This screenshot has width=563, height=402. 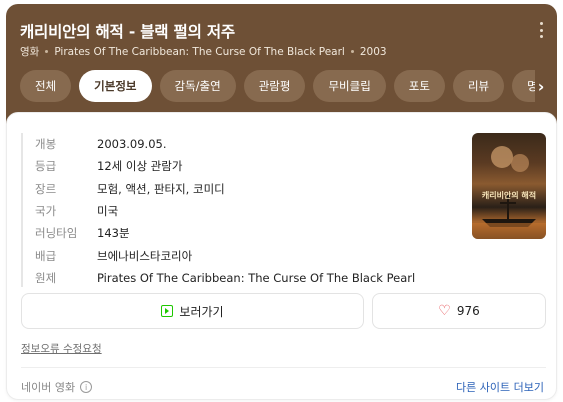 I want to click on tab-bar: 전체 기본정보 감독/출연 관람평 무비클립 포토 리뷰 명대사, so click(x=277, y=86).